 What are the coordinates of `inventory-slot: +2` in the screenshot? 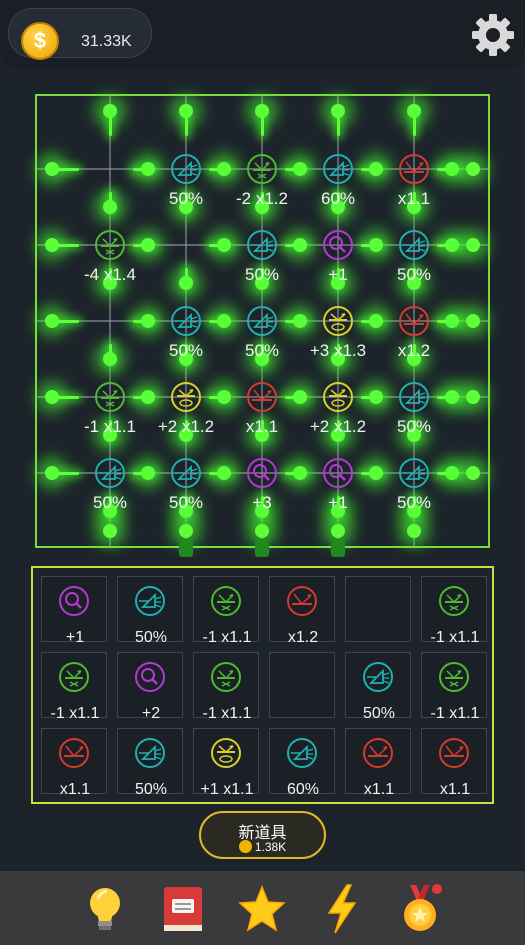 It's located at (150, 687).